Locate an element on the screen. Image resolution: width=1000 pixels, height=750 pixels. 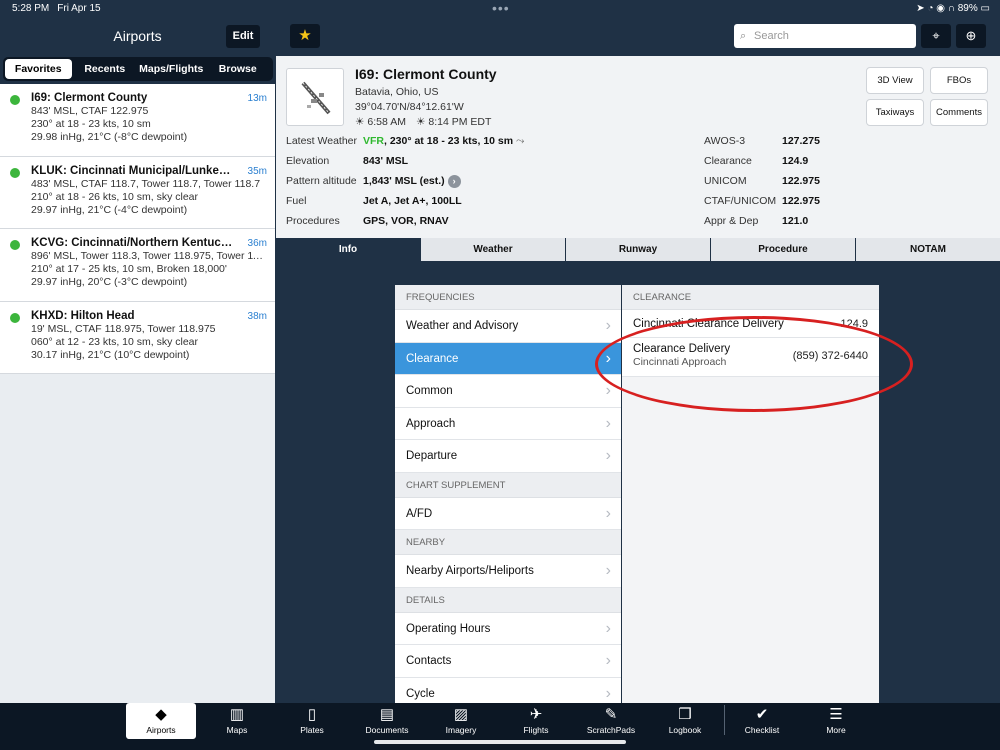
map-pin-icon: ⌖ is located at coordinates (936, 35).